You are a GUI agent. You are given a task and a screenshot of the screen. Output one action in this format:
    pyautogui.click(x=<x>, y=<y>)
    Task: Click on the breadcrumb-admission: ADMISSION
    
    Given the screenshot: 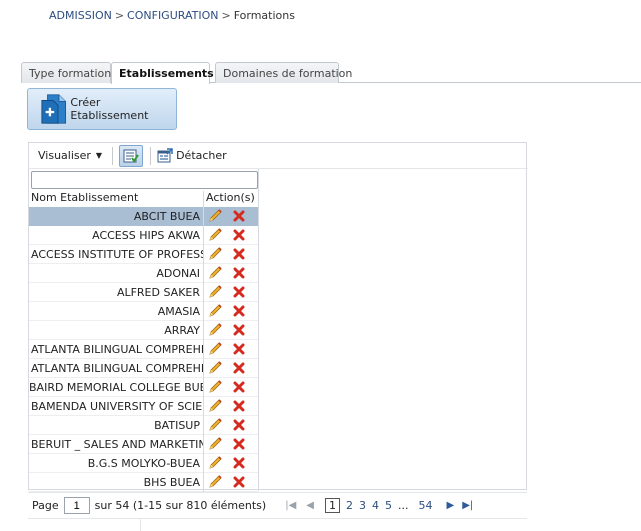 What is the action you would take?
    pyautogui.click(x=80, y=15)
    